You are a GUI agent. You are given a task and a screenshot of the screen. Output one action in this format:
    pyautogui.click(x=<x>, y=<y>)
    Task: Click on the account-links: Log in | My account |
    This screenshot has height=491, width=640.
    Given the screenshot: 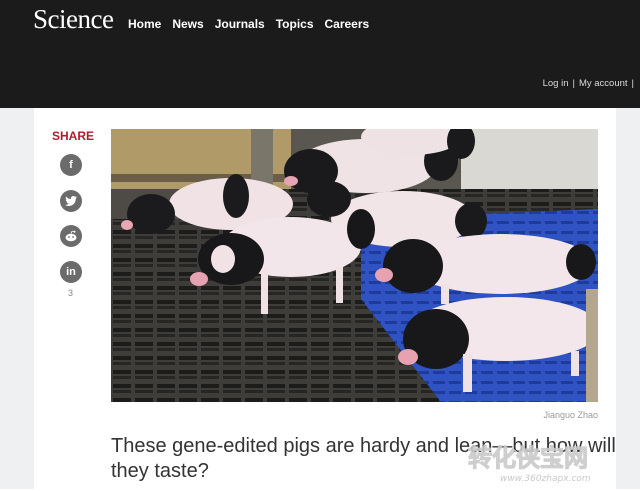 What is the action you would take?
    pyautogui.click(x=588, y=83)
    